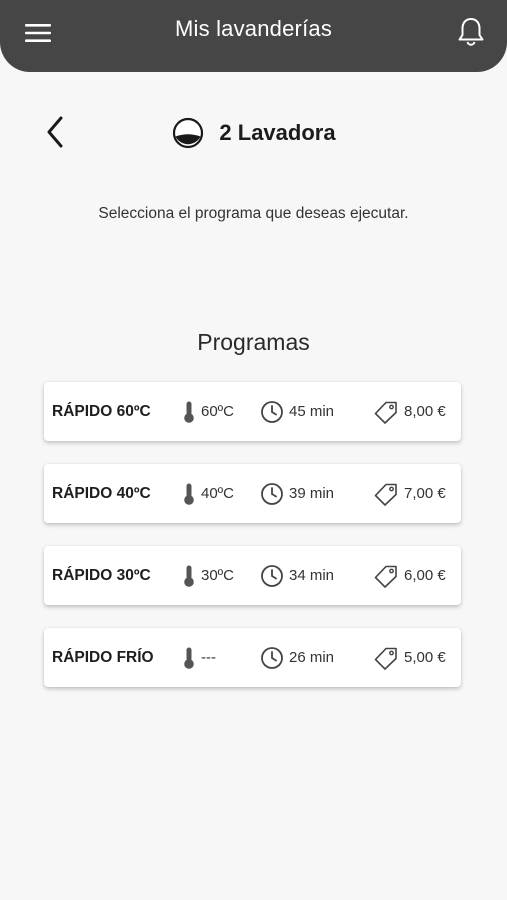 Image resolution: width=507 pixels, height=900 pixels. I want to click on program-name: RÁPIDO 40ºC, so click(101, 493).